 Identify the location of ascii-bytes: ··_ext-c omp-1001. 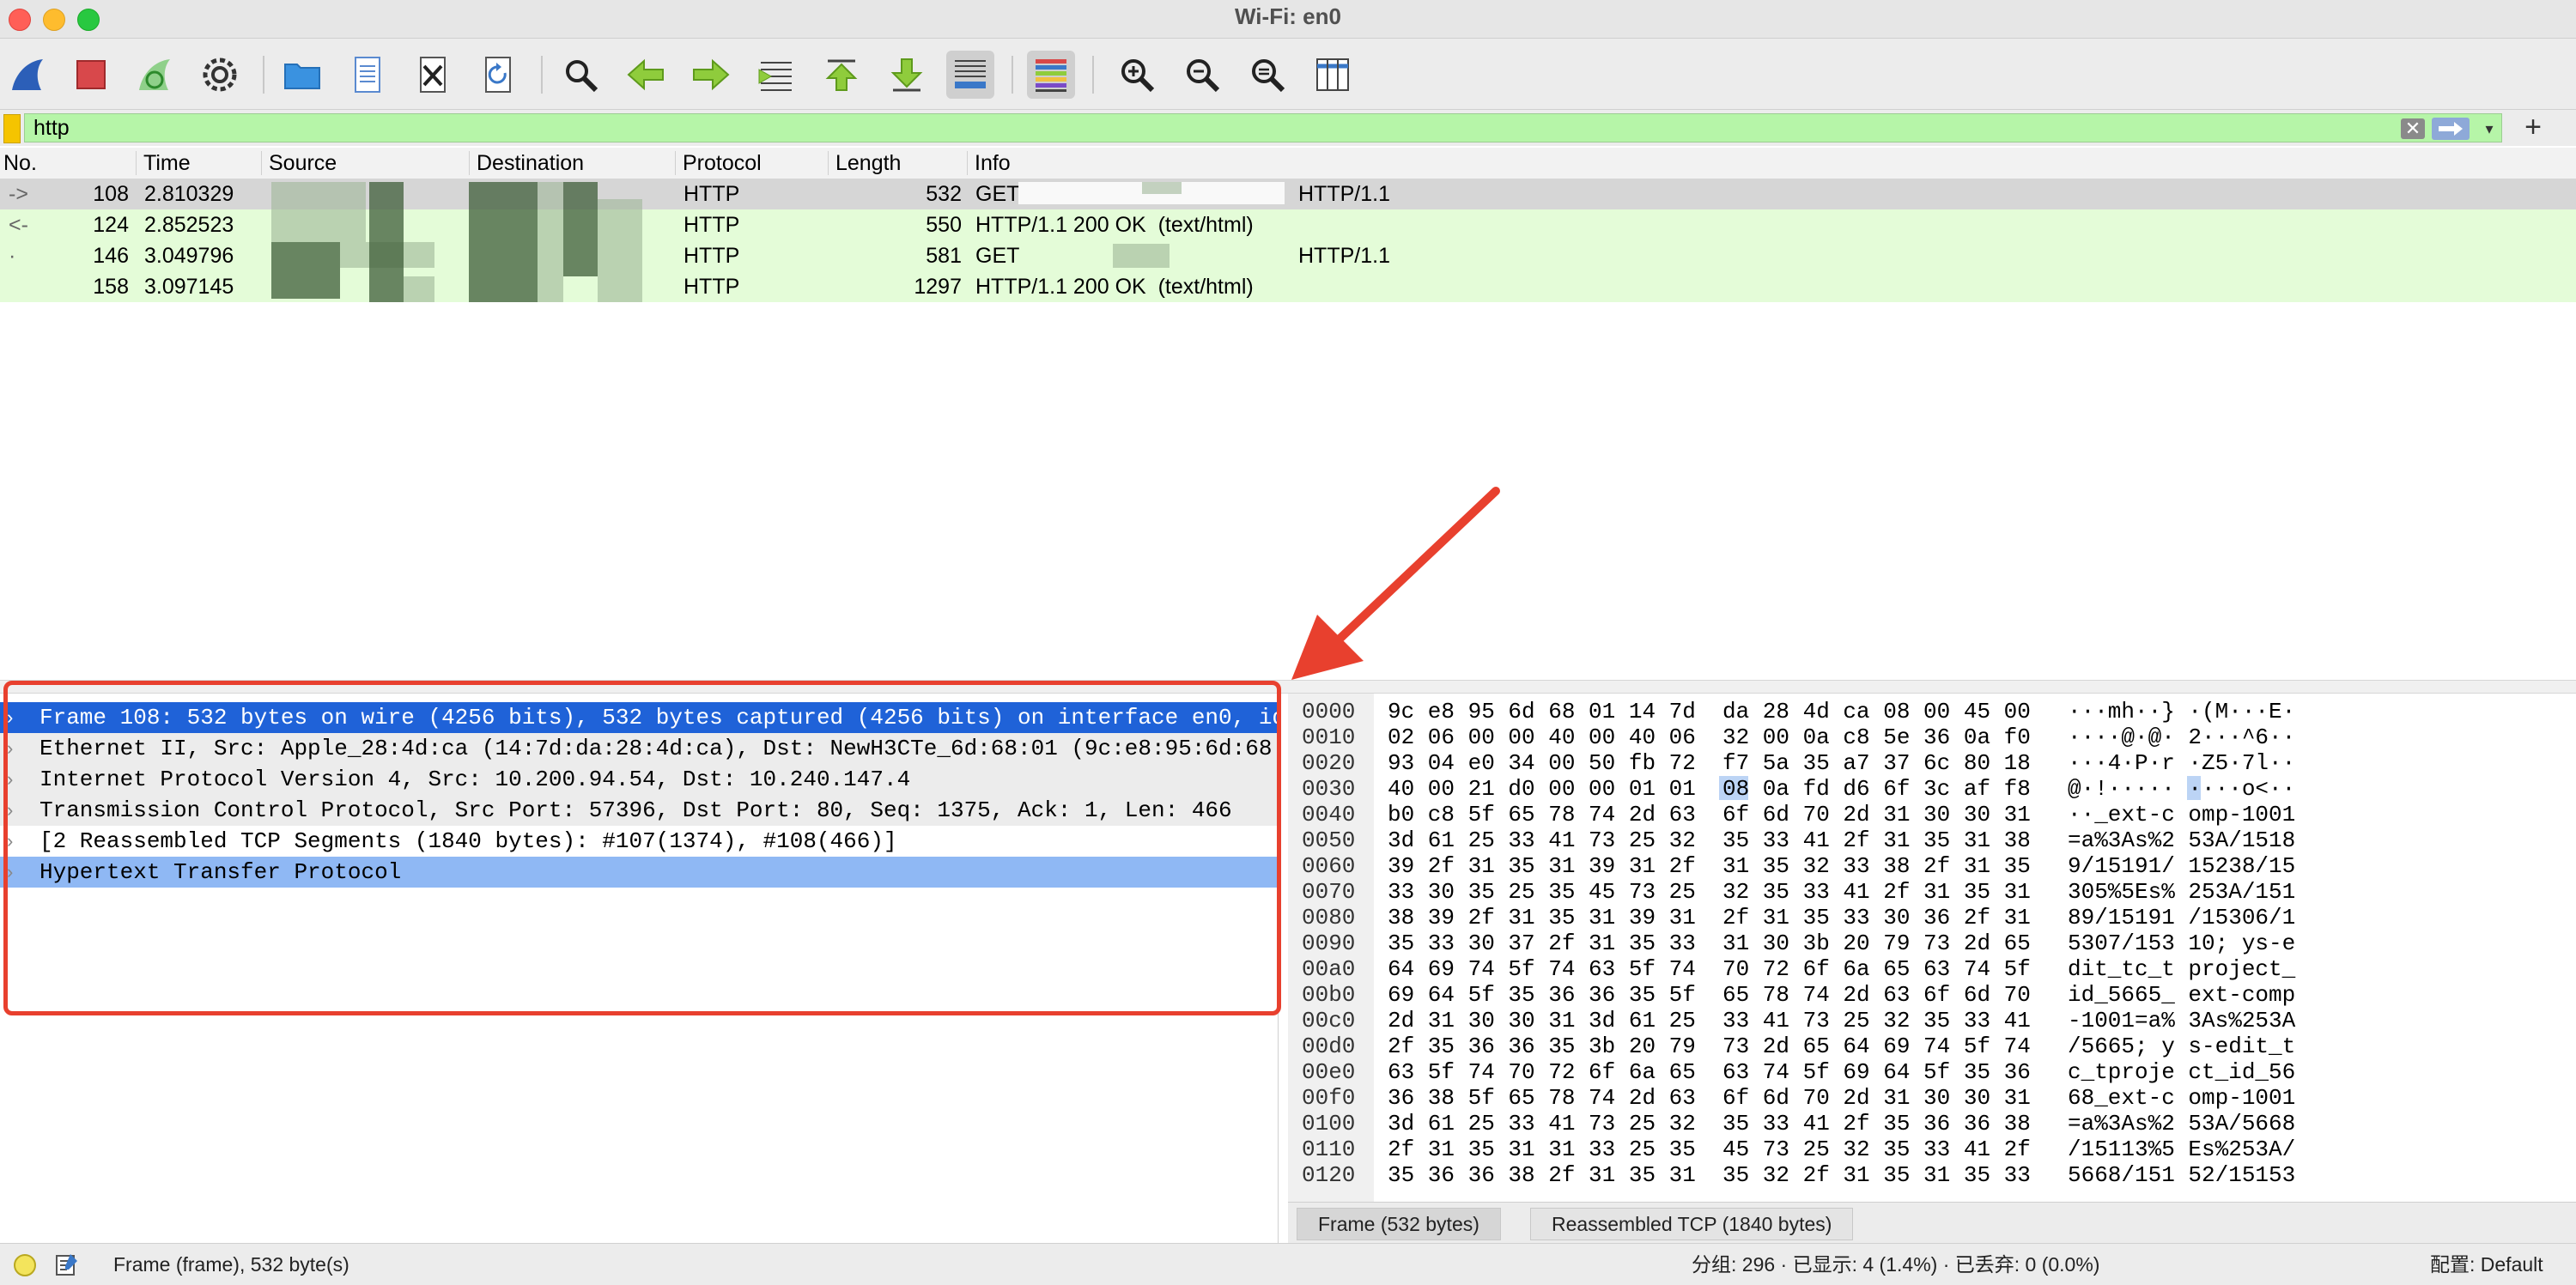
(2182, 815).